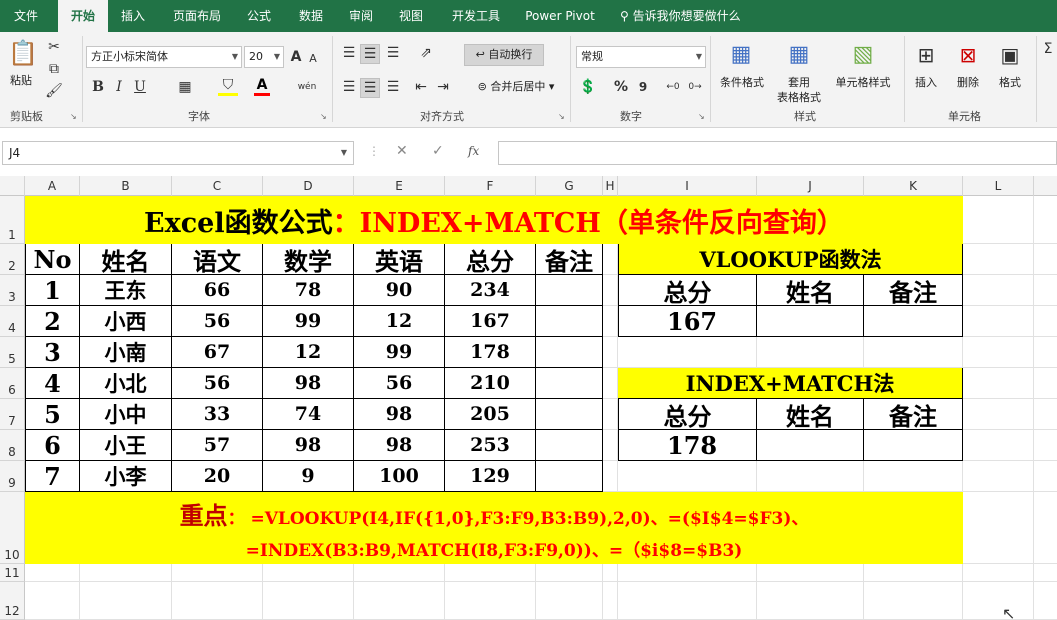 Image resolution: width=1057 pixels, height=620 pixels. Describe the element at coordinates (313, 59) in the screenshot. I see `font-shrink-icon: A` at that location.